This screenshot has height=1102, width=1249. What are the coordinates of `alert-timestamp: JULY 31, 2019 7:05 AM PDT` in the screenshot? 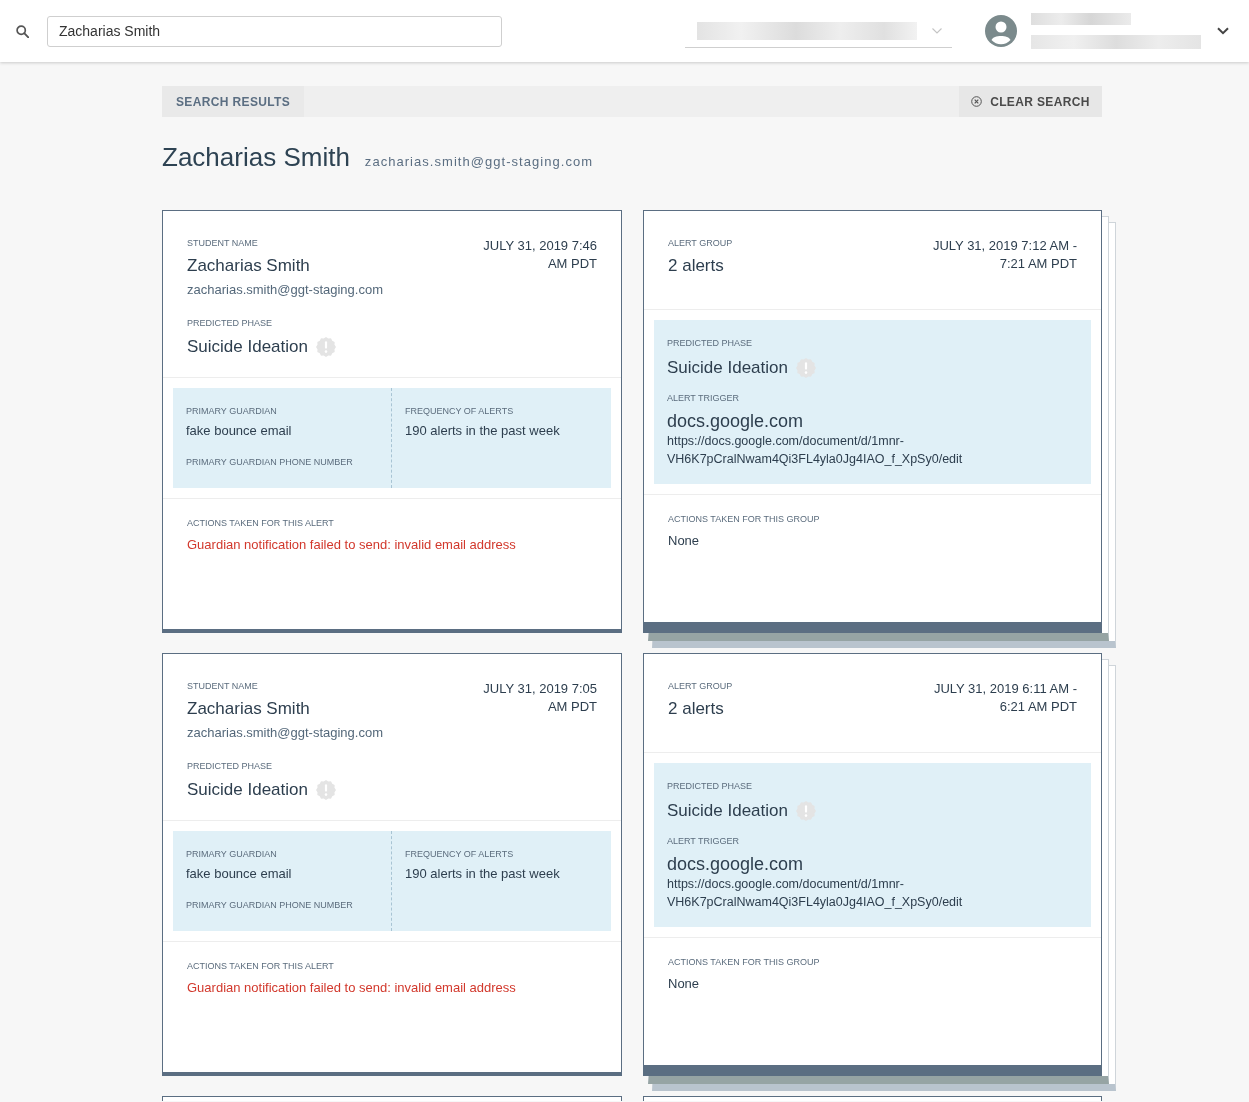 It's located at (539, 698).